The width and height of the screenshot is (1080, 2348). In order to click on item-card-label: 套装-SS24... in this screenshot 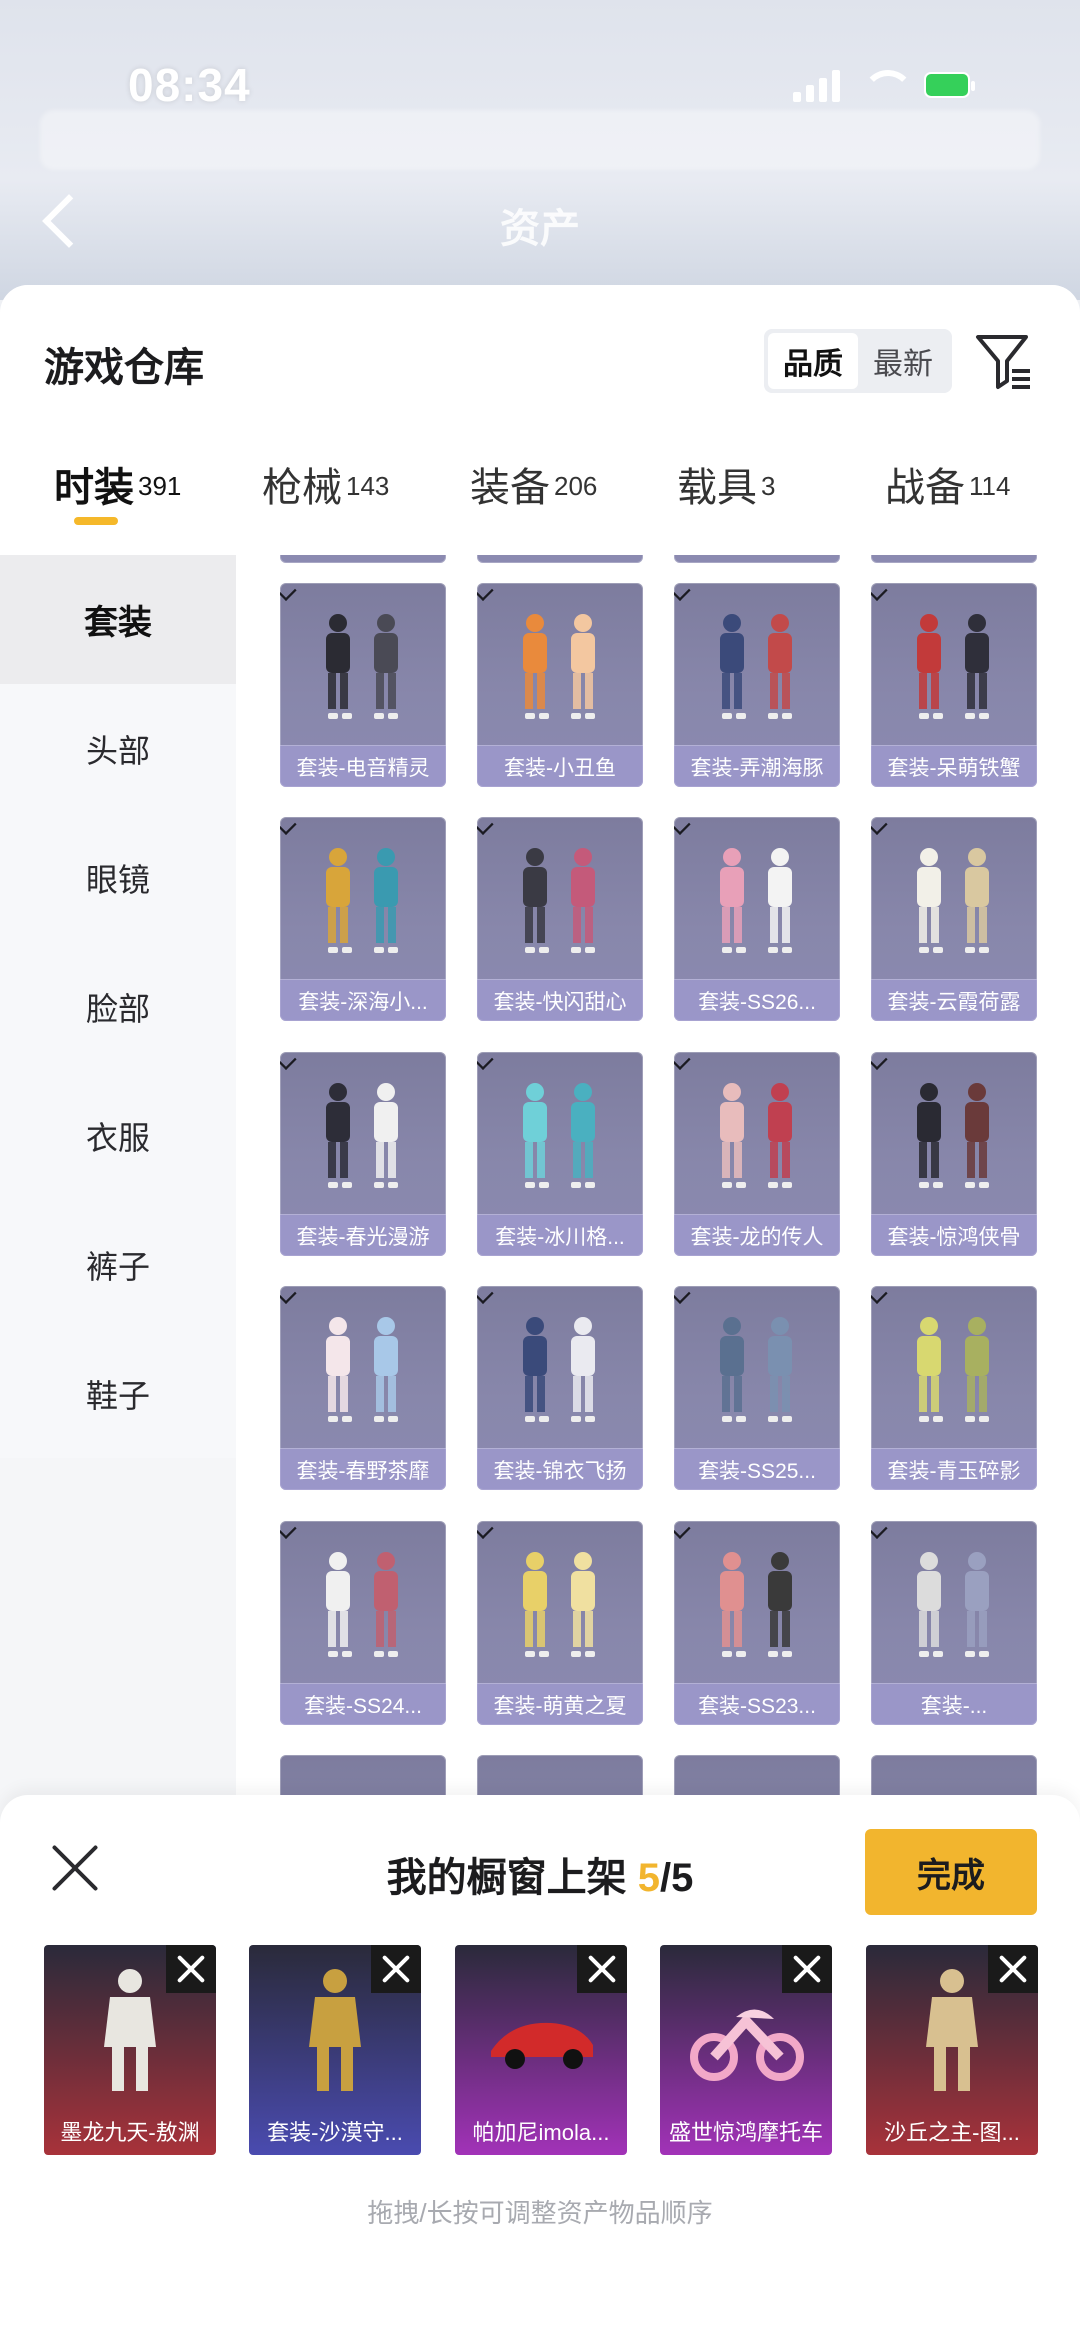, I will do `click(363, 1704)`.